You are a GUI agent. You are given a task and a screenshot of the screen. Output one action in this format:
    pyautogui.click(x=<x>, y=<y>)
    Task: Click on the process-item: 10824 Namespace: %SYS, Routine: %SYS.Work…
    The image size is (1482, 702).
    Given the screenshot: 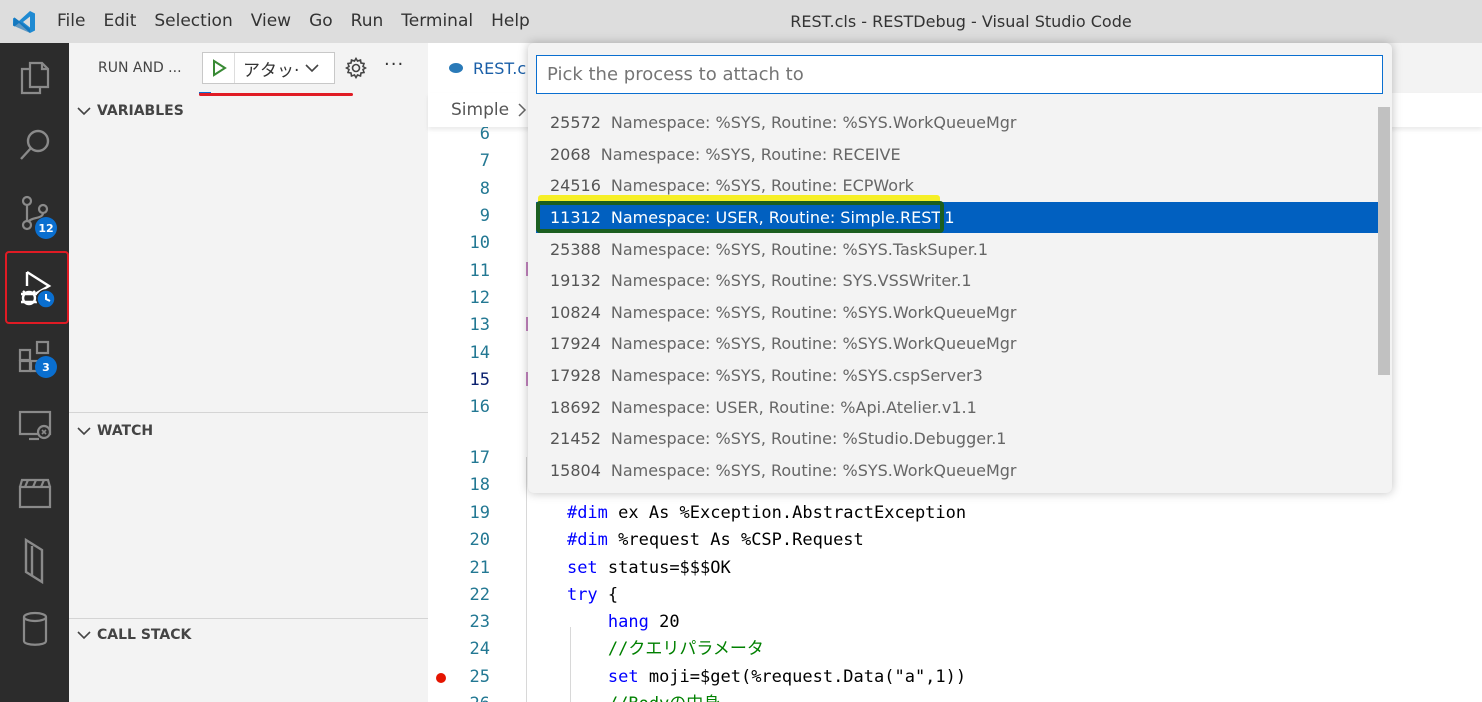 What is the action you would take?
    pyautogui.click(x=955, y=313)
    